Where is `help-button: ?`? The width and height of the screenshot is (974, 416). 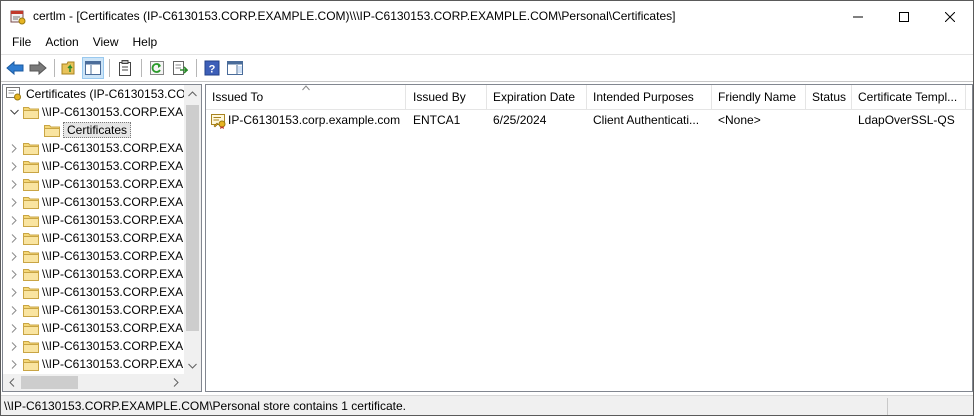 help-button: ? is located at coordinates (212, 68).